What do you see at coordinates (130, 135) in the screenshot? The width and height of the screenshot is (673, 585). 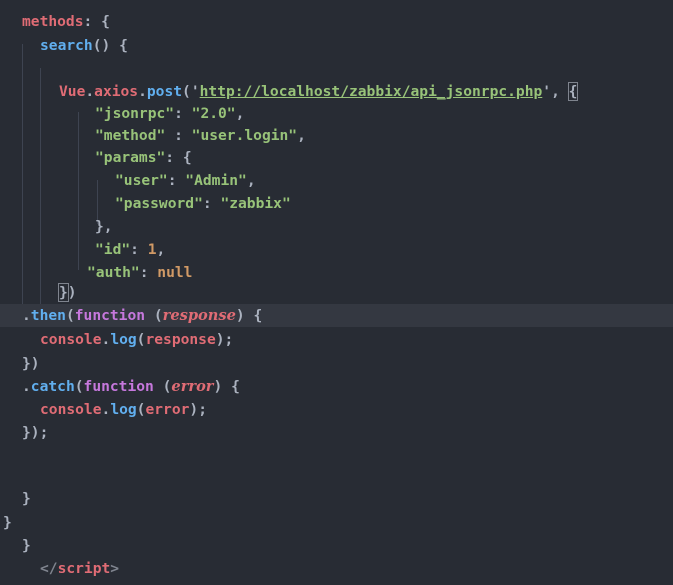 I see `code-token: "method"` at bounding box center [130, 135].